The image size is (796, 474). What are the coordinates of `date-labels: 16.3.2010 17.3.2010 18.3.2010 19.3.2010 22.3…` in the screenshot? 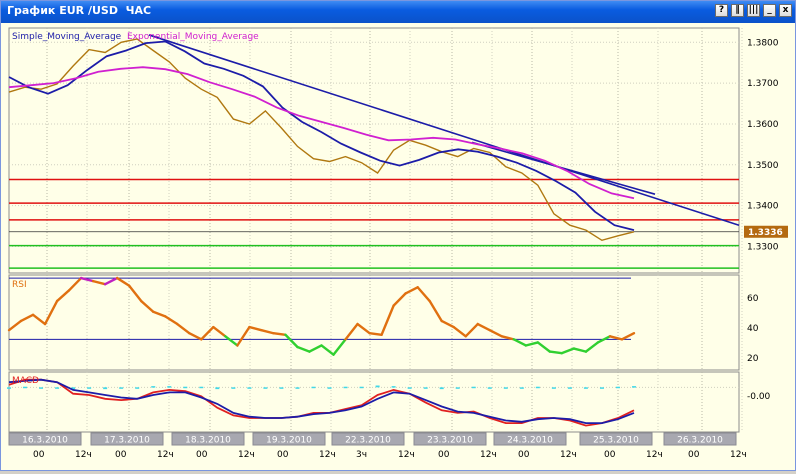 It's located at (372, 439).